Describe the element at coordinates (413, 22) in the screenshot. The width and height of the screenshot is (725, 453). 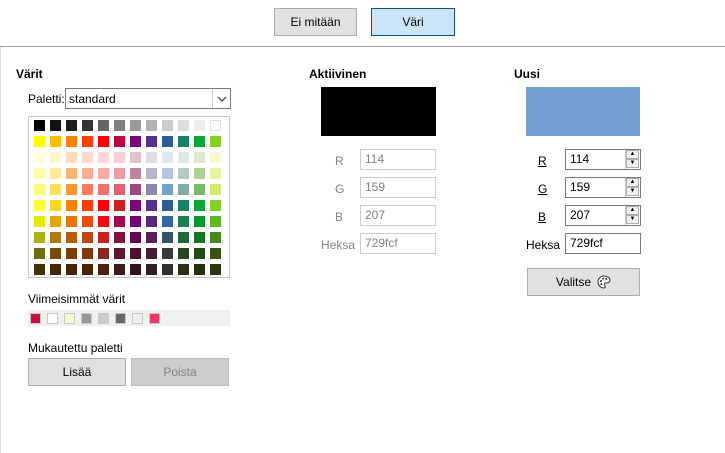
I see `tab-color-button: Väri` at that location.